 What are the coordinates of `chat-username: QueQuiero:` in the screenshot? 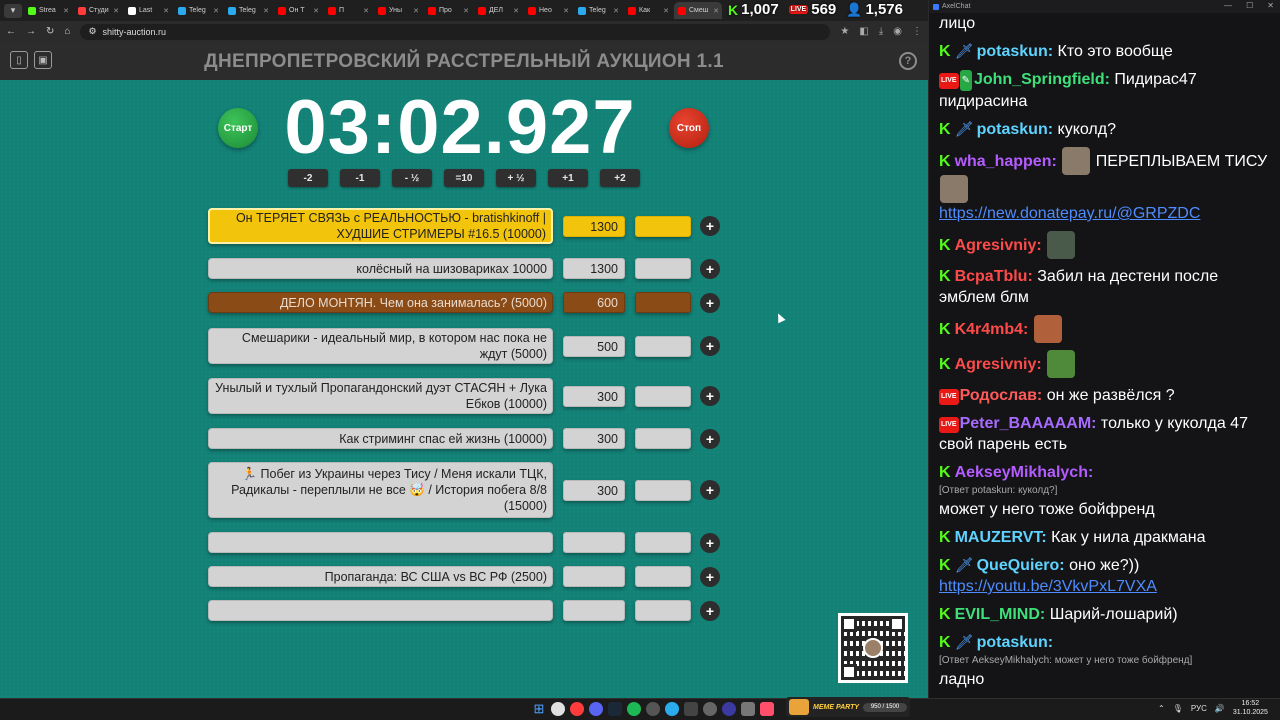 It's located at (1021, 565).